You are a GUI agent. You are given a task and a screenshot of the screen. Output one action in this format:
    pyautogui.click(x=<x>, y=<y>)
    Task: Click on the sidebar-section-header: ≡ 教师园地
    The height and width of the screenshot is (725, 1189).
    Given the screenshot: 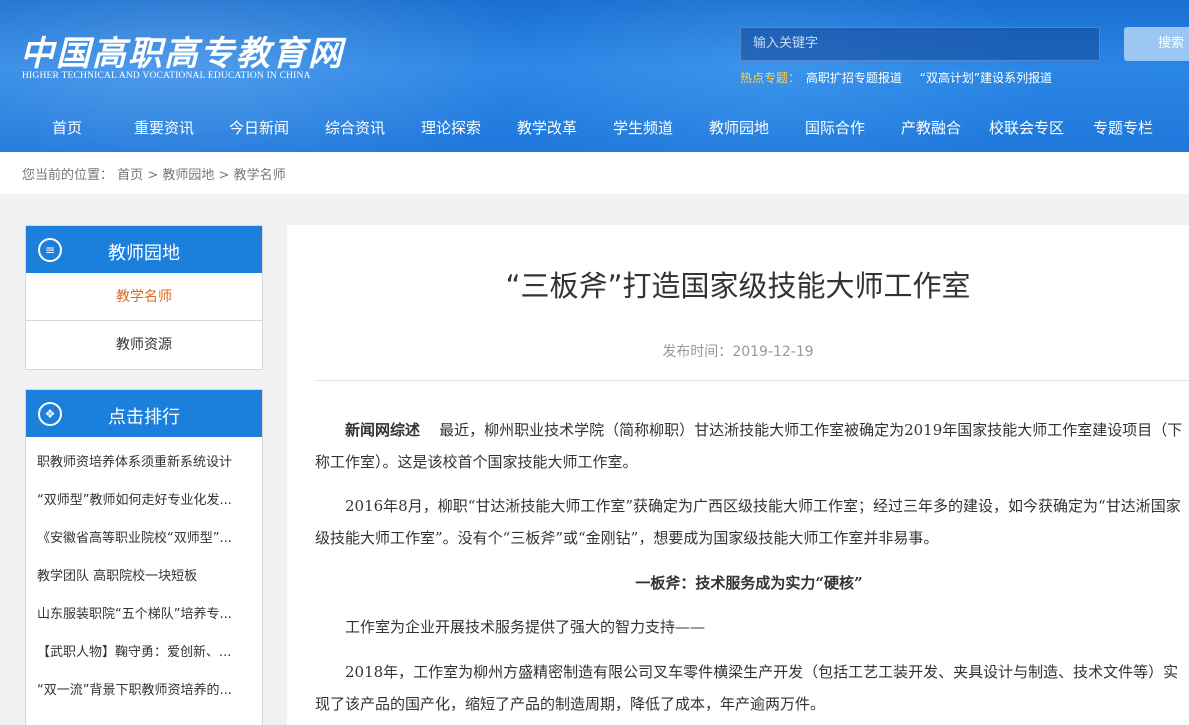 What is the action you would take?
    pyautogui.click(x=144, y=249)
    